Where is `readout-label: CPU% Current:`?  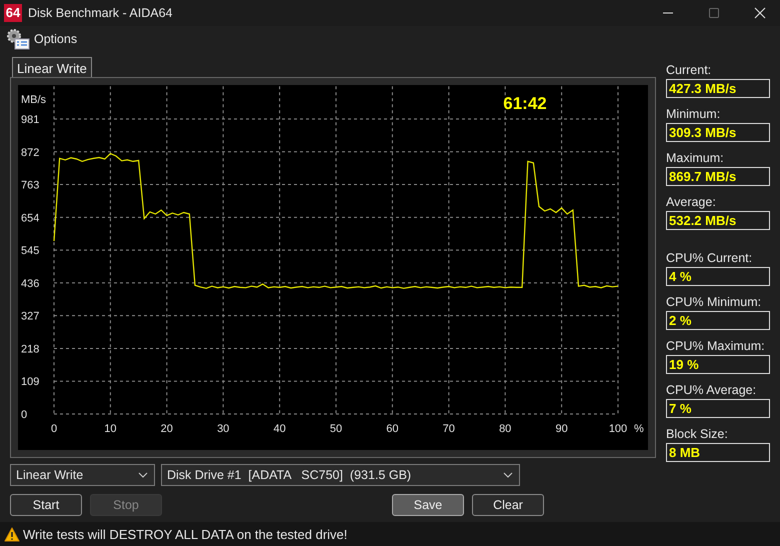 readout-label: CPU% Current: is located at coordinates (710, 258).